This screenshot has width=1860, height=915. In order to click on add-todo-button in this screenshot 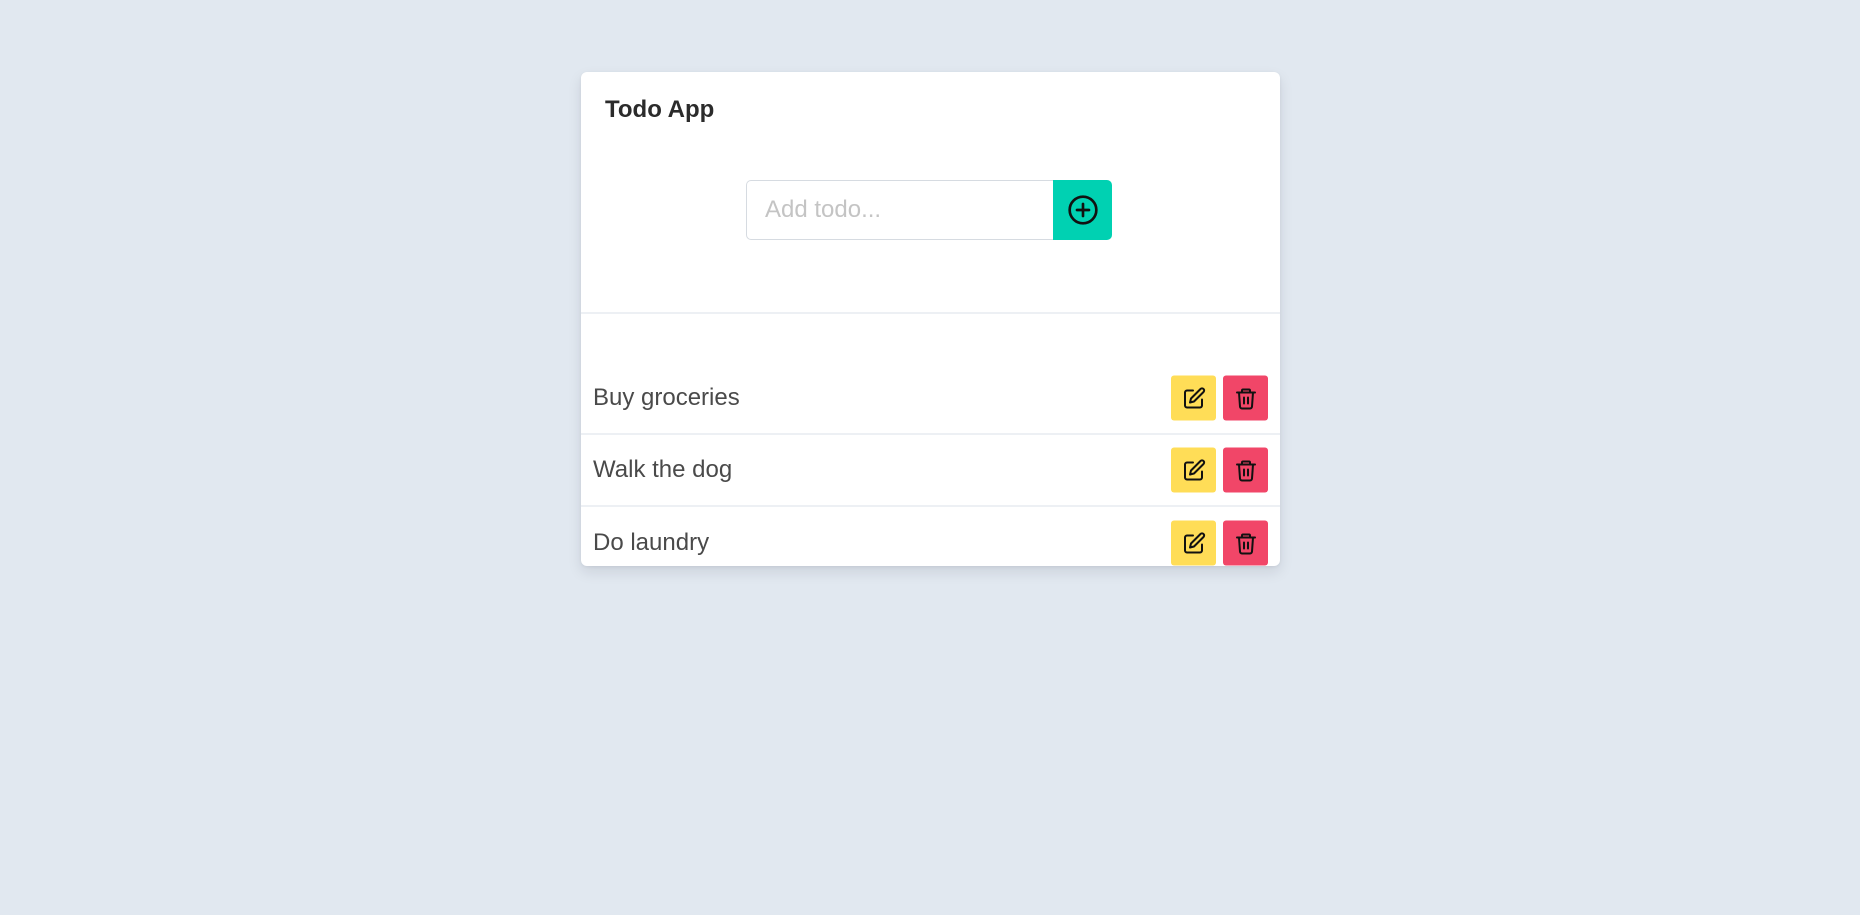, I will do `click(1082, 210)`.